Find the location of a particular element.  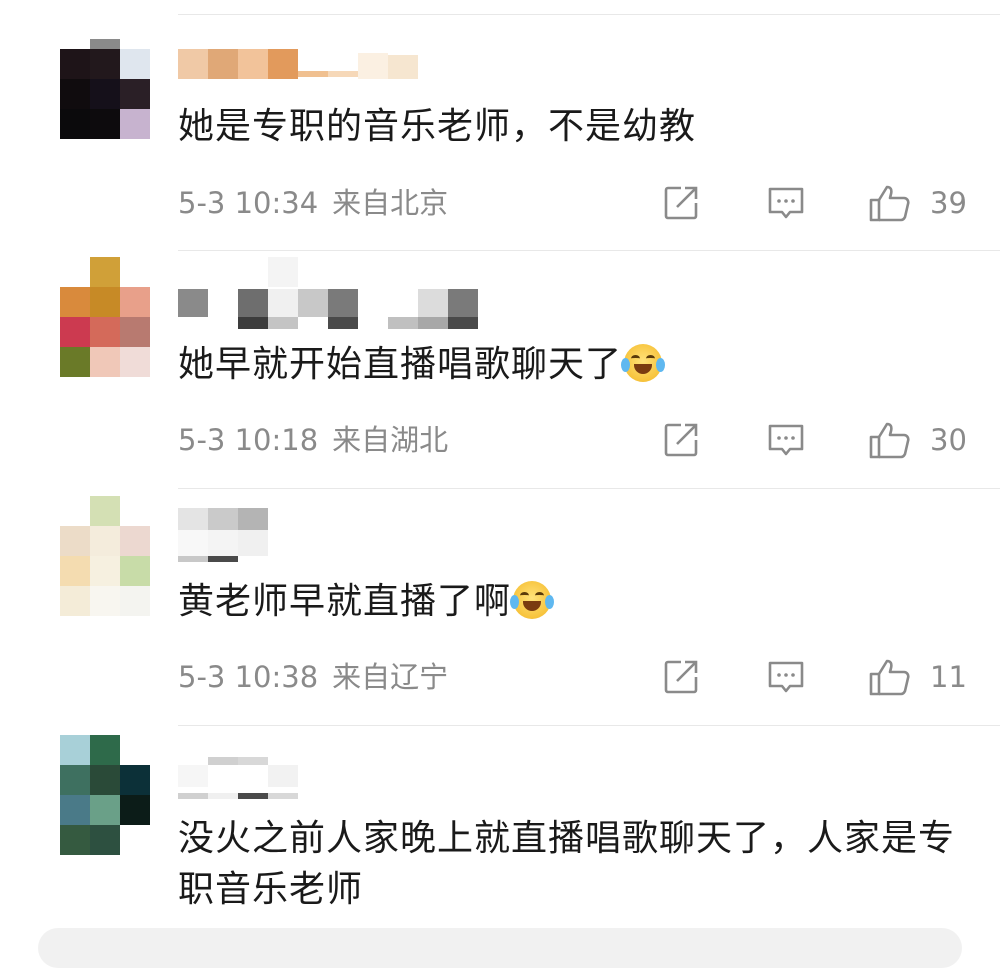

comment-meta: 5-3 10:34 来自北京 is located at coordinates (313, 203).